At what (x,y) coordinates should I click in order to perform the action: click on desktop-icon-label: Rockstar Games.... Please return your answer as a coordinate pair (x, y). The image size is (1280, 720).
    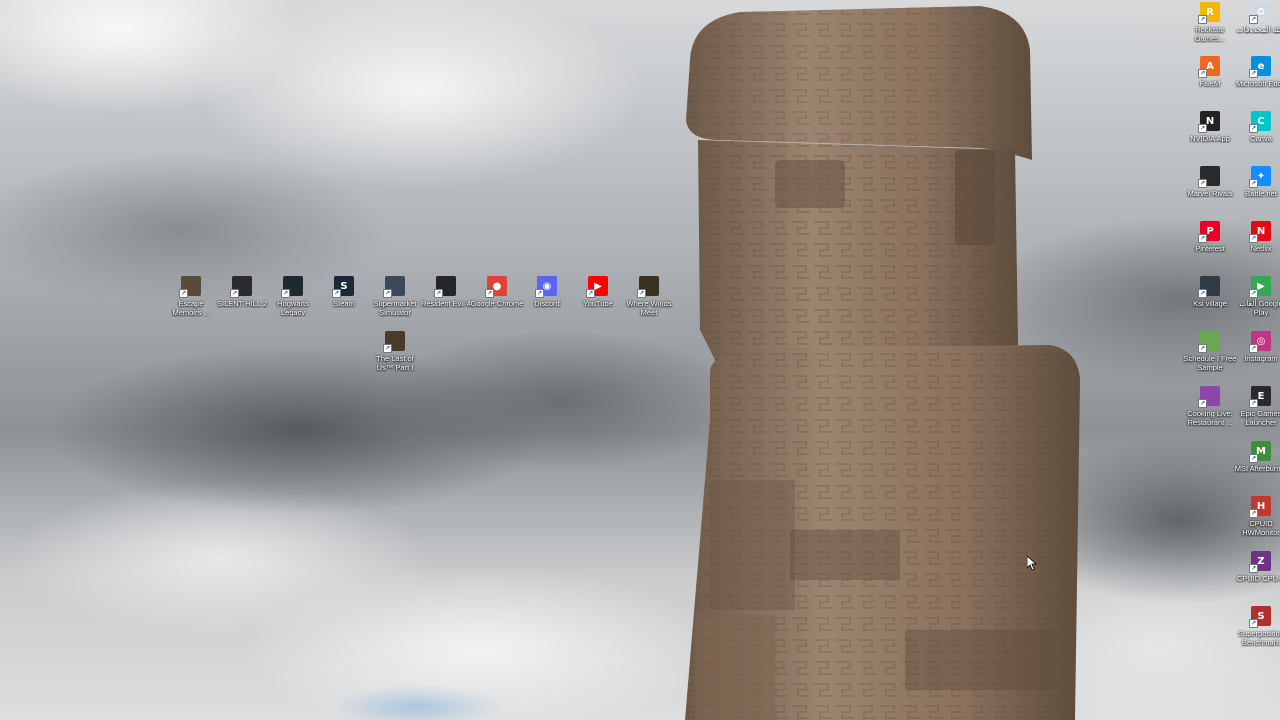
    Looking at the image, I should click on (1210, 34).